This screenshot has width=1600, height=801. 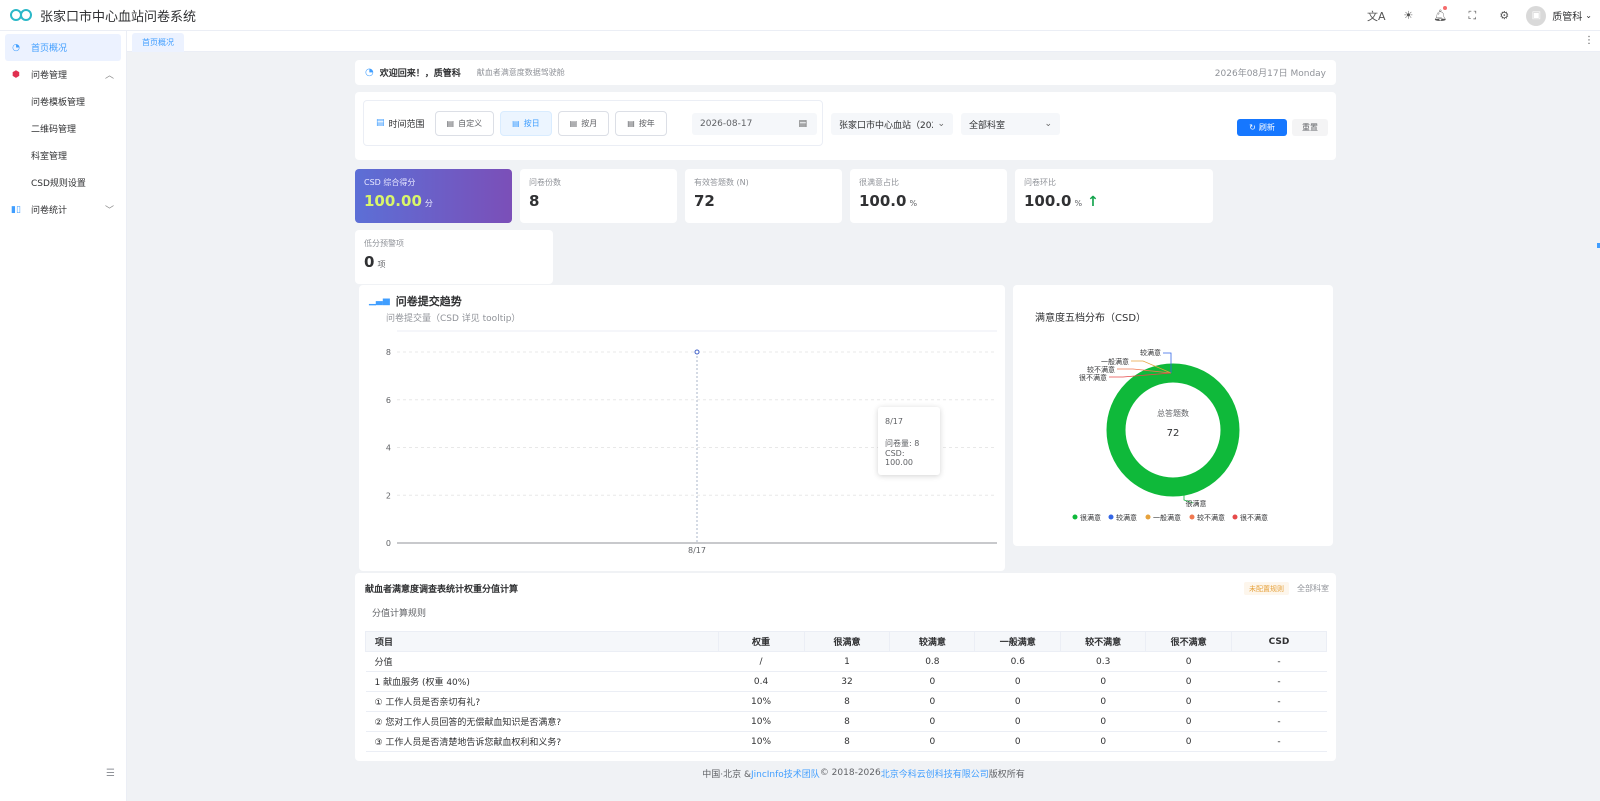 I want to click on date-picker: 2026-08-17 ▤, so click(x=754, y=124).